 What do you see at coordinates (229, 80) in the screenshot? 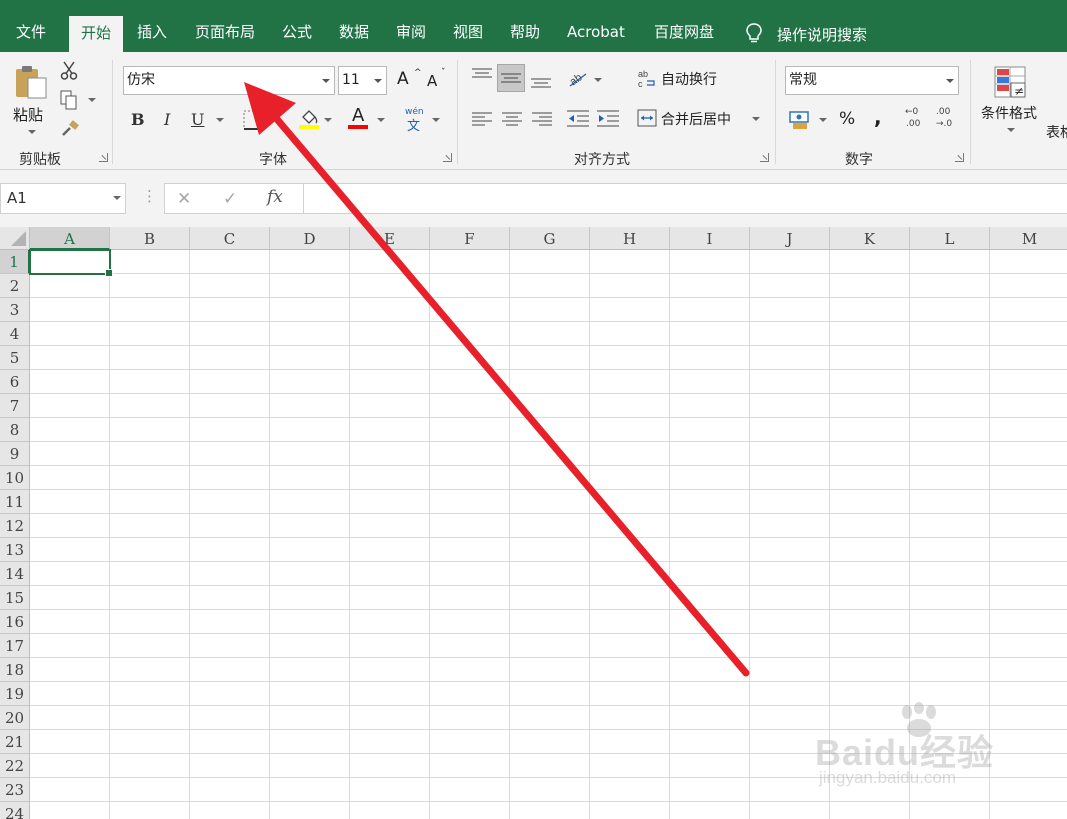
I see `font-name-combo: 仿宋` at bounding box center [229, 80].